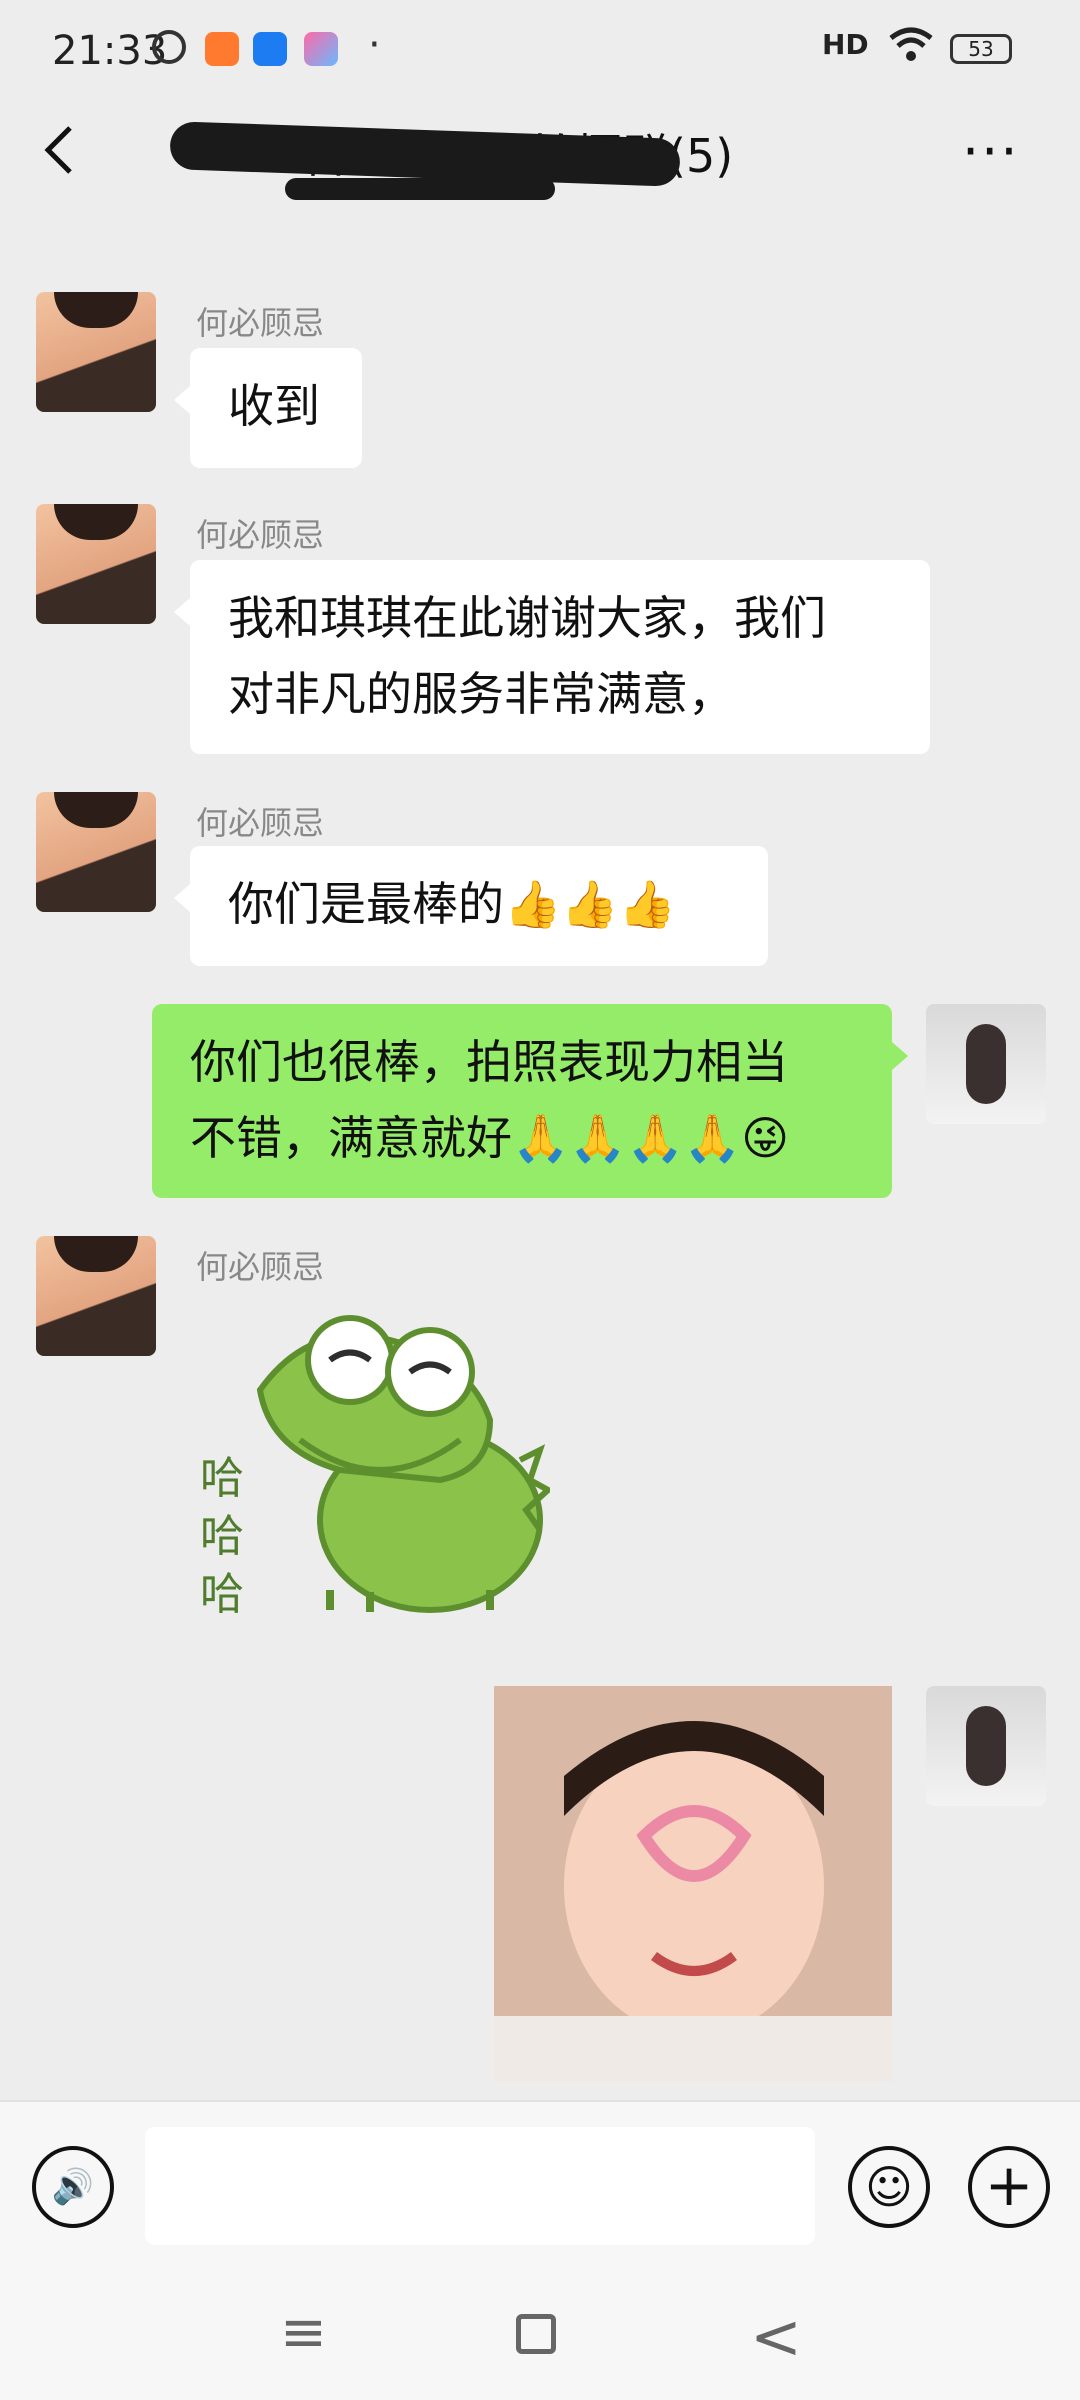  Describe the element at coordinates (489, 1062) in the screenshot. I see `message-text-line: 你们也很棒，拍照表现力相当` at that location.